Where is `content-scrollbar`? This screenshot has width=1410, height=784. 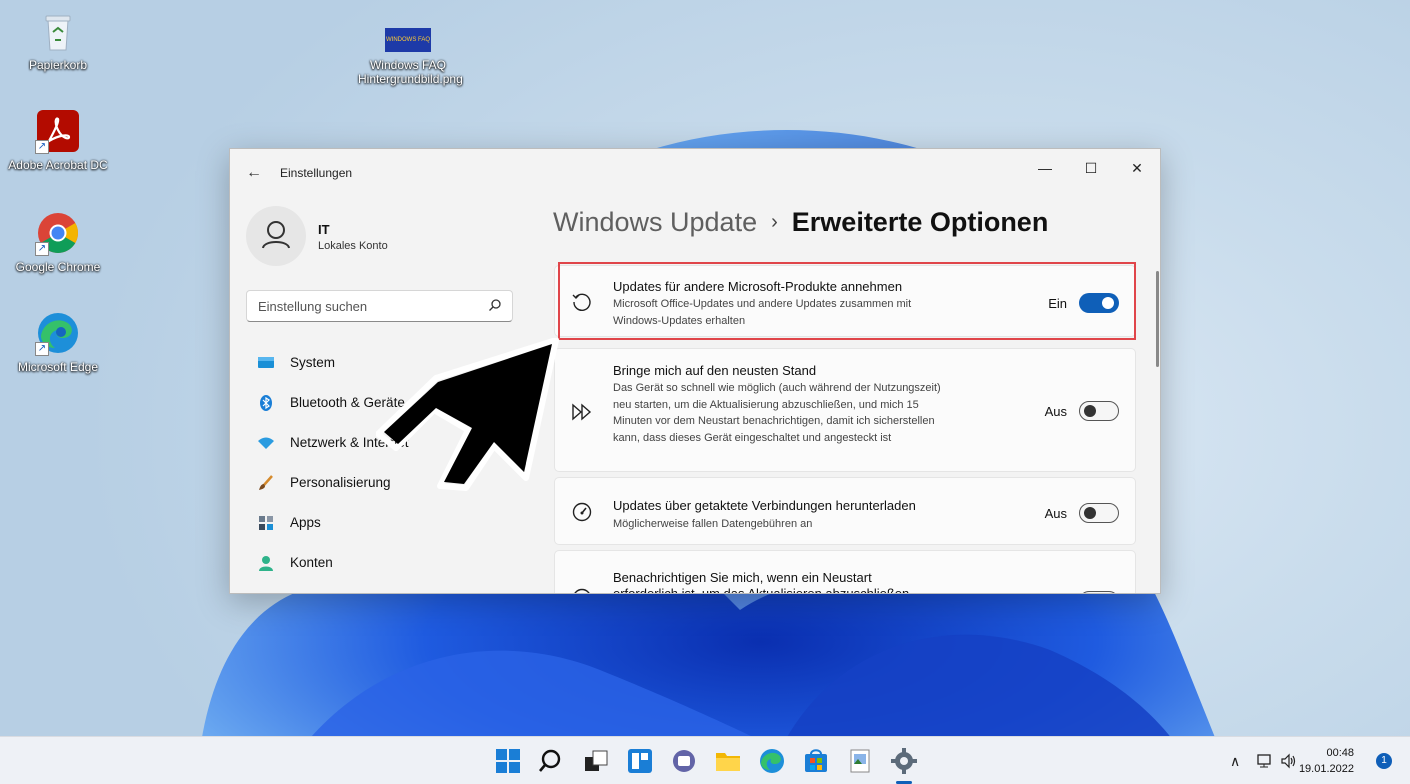 content-scrollbar is located at coordinates (1157, 319).